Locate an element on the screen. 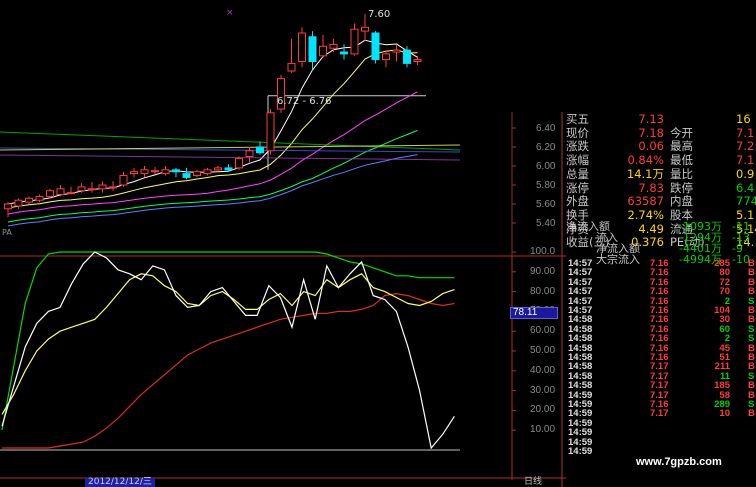 The width and height of the screenshot is (756, 487). quote-value: 14.1万 is located at coordinates (645, 173).